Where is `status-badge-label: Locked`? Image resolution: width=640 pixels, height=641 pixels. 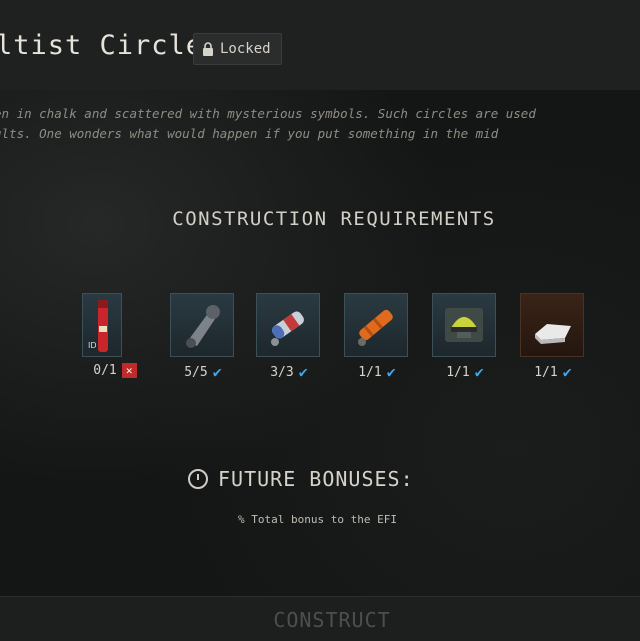 status-badge-label: Locked is located at coordinates (245, 49).